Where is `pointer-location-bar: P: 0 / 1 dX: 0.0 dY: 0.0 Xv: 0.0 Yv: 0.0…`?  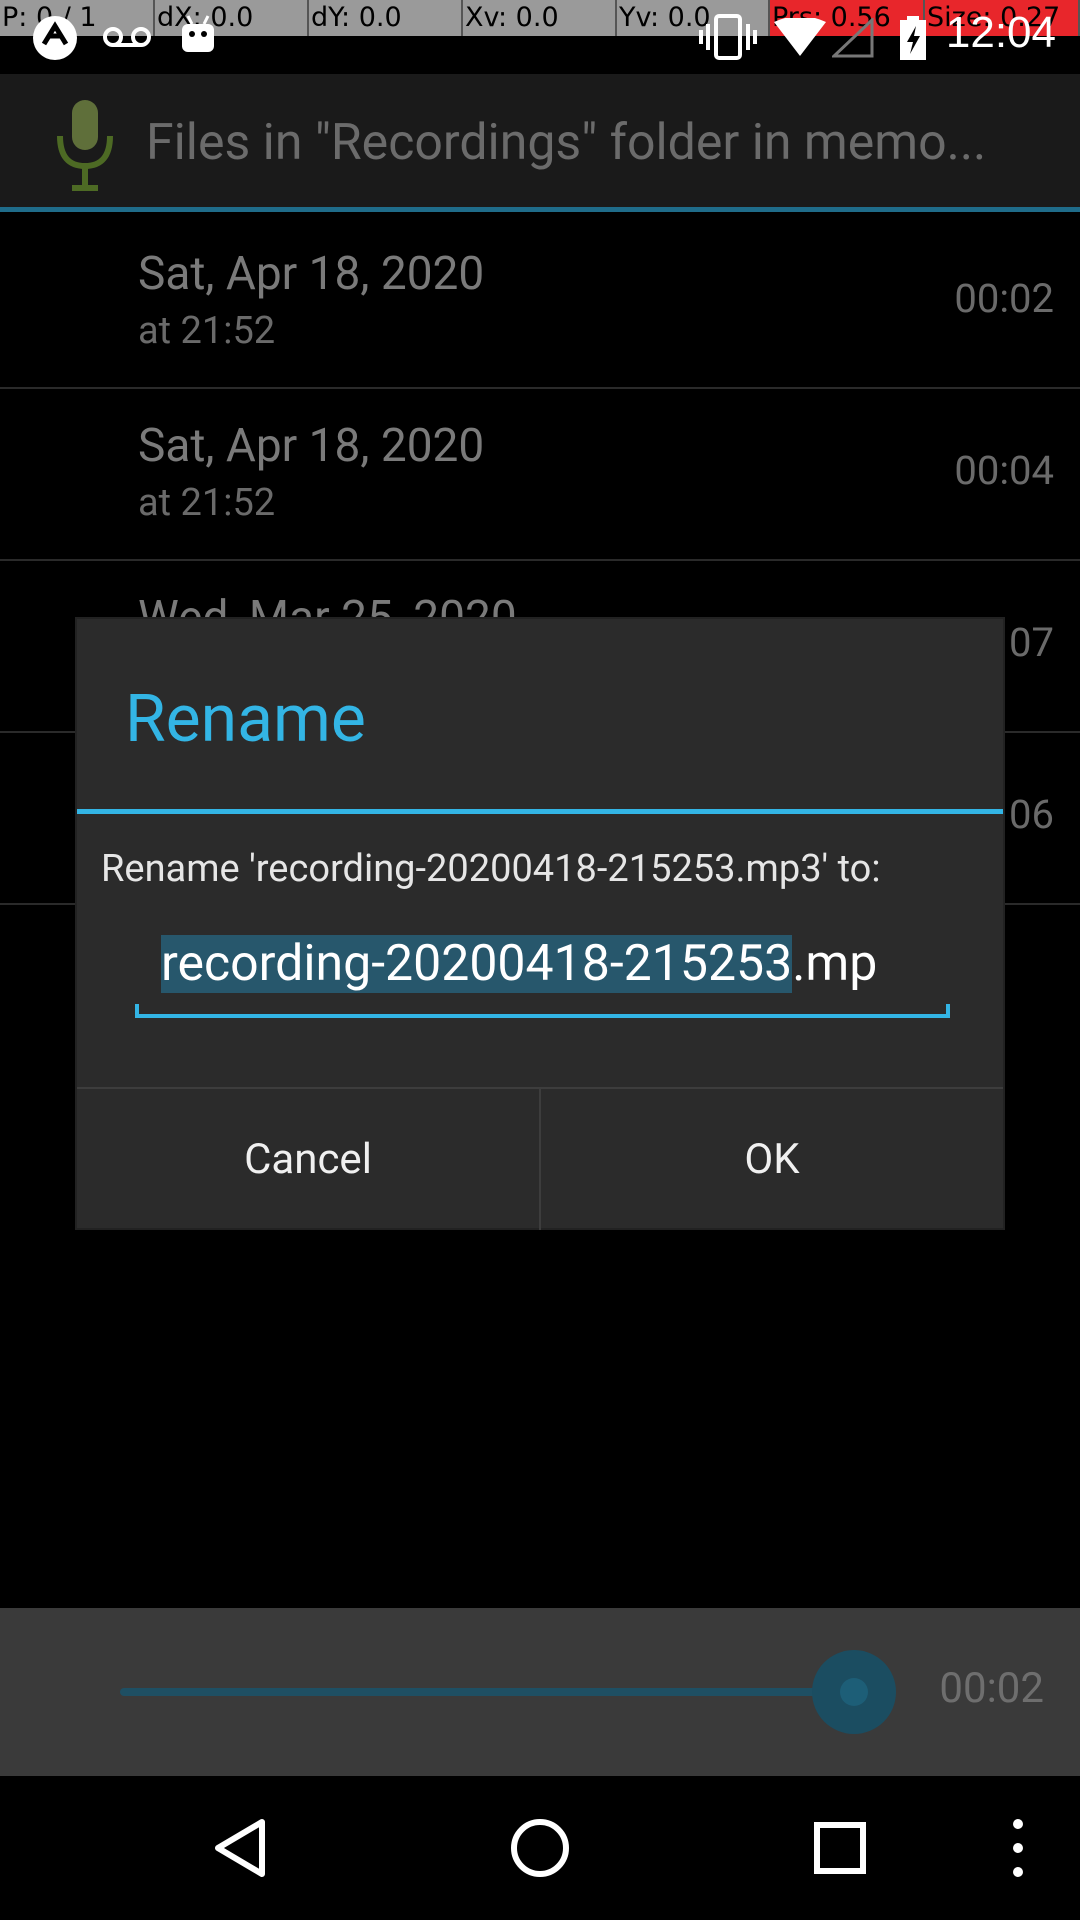 pointer-location-bar: P: 0 / 1 dX: 0.0 dY: 0.0 Xv: 0.0 Yv: 0.0… is located at coordinates (540, 18).